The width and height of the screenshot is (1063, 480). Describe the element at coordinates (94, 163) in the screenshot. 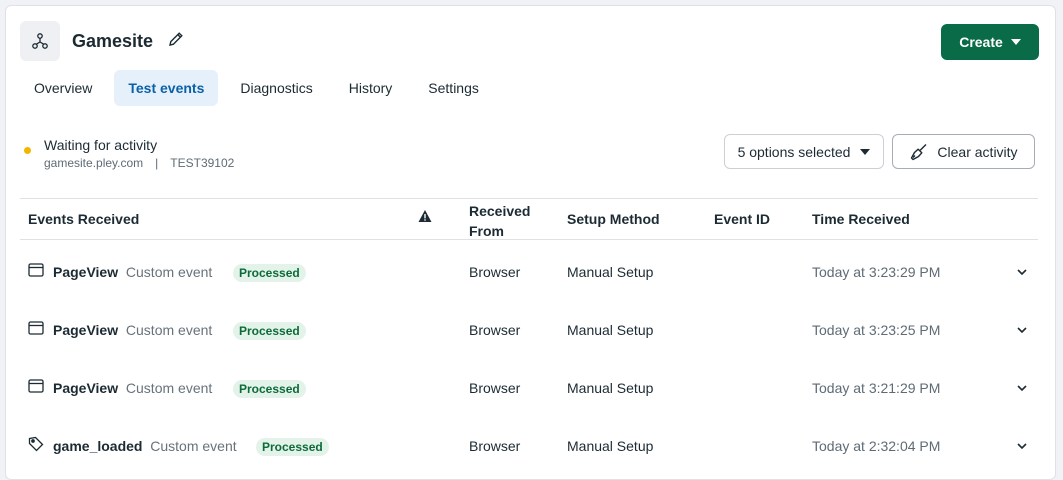

I see `status-domain: gamesite.pley.com` at that location.